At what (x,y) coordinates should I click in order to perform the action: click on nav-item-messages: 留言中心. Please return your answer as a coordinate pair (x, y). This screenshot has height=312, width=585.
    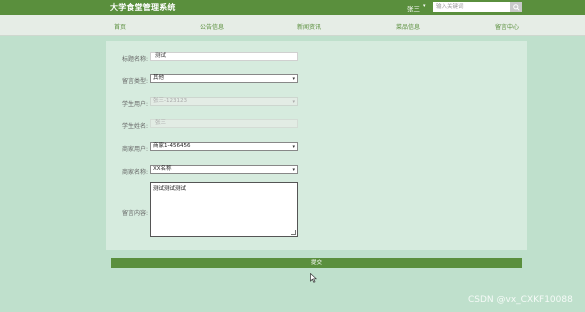
    Looking at the image, I should click on (507, 26).